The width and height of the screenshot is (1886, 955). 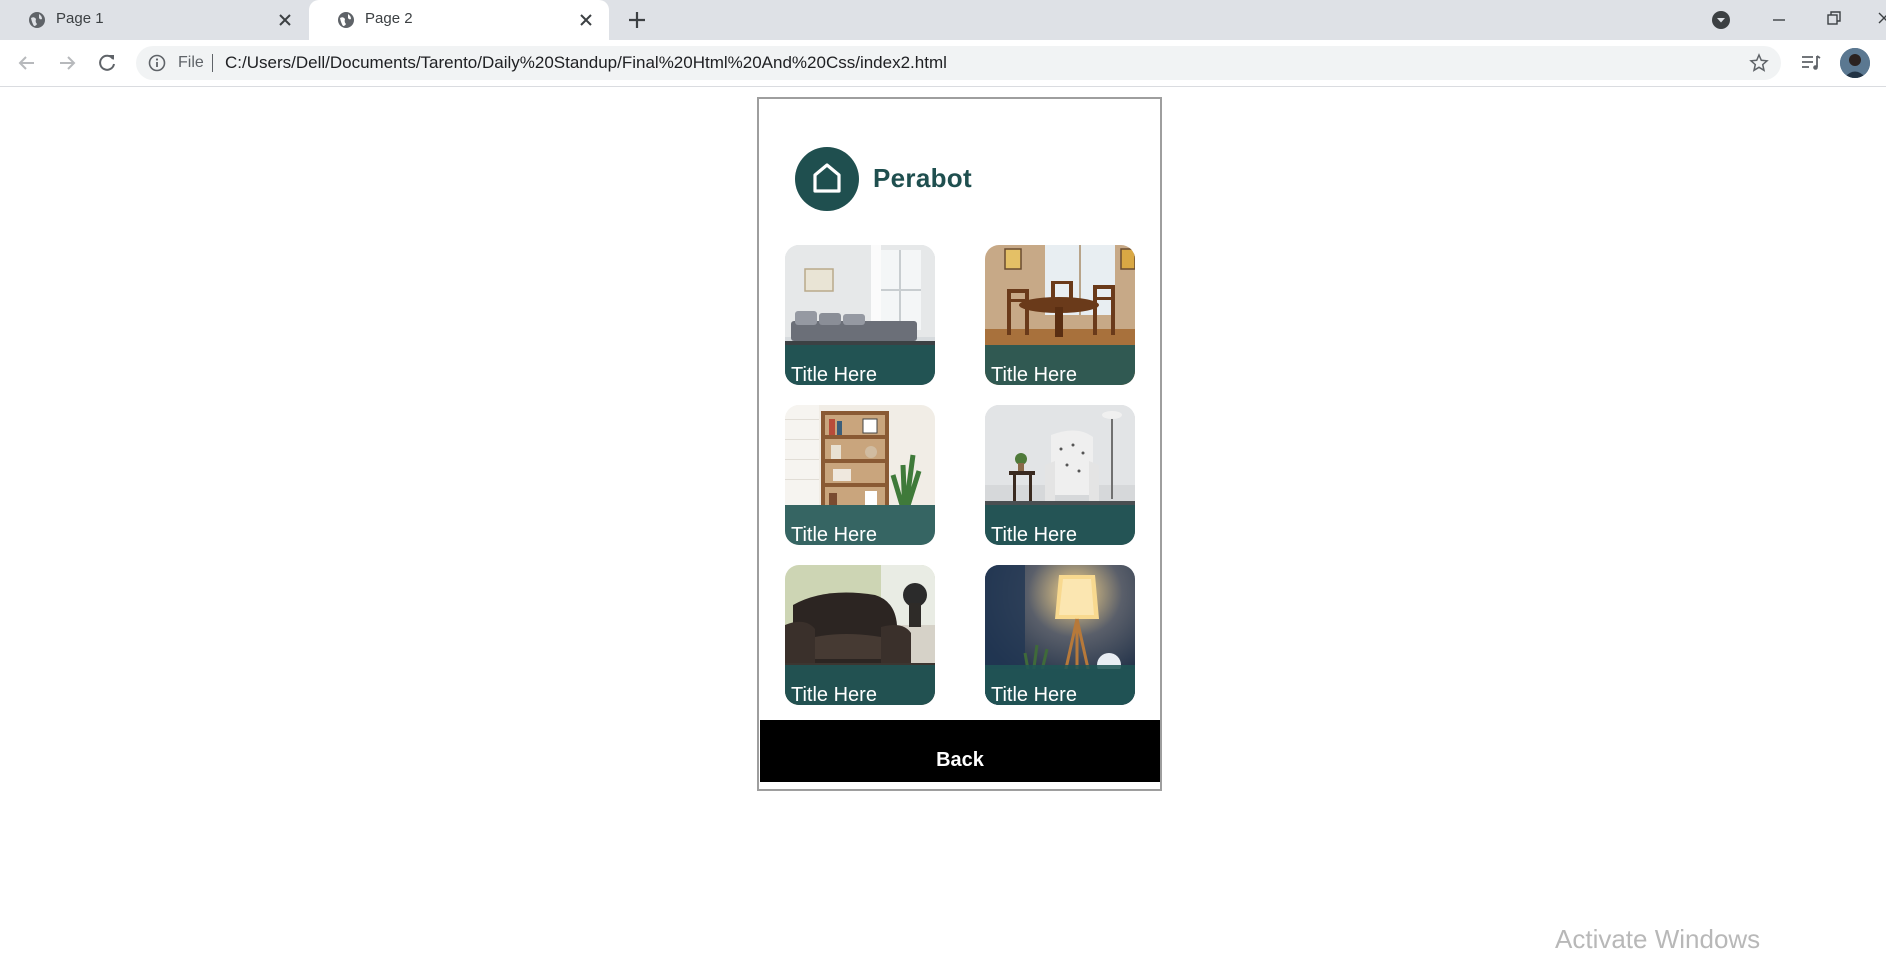 What do you see at coordinates (1834, 18) in the screenshot?
I see `restore-icon` at bounding box center [1834, 18].